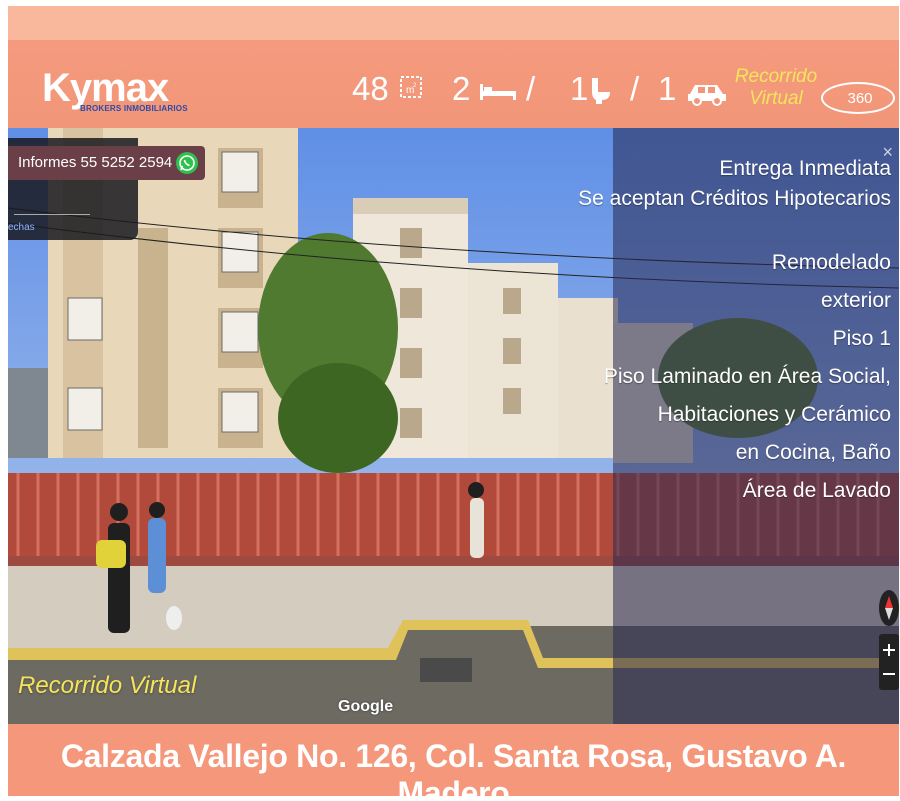  Describe the element at coordinates (601, 93) in the screenshot. I see `toilet-icon` at that location.